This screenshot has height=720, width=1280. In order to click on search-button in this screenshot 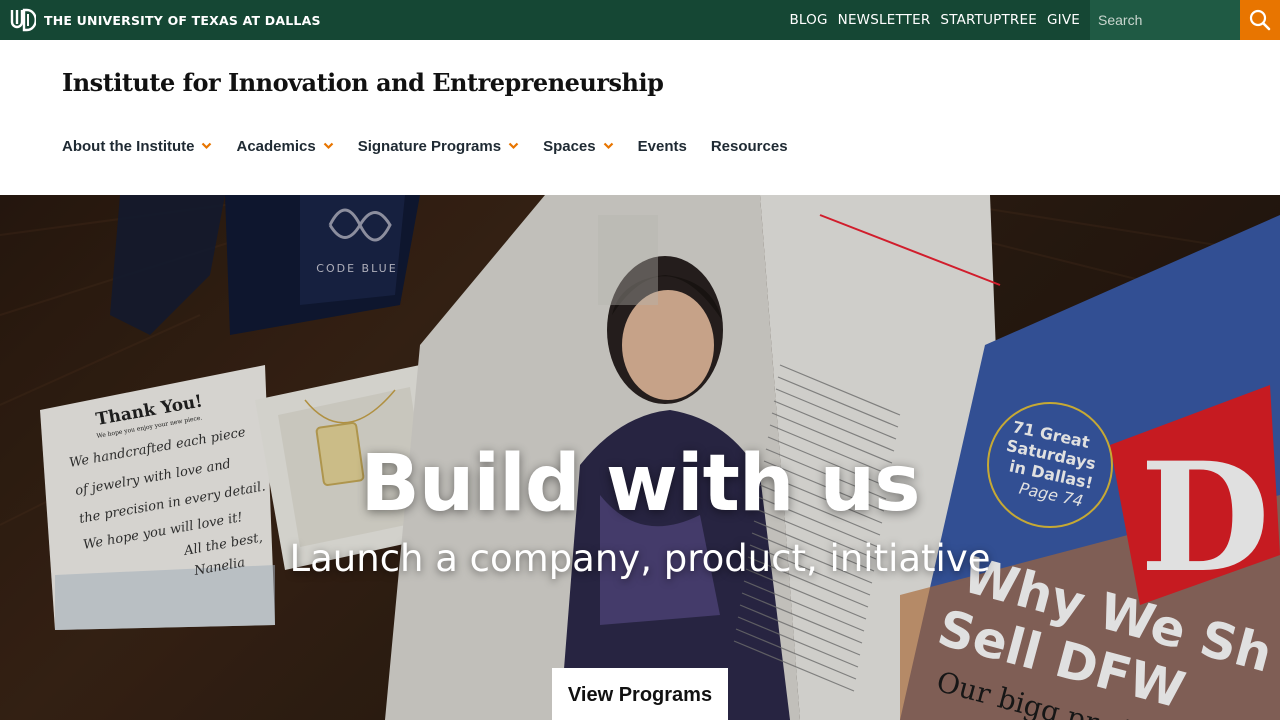, I will do `click(1260, 20)`.